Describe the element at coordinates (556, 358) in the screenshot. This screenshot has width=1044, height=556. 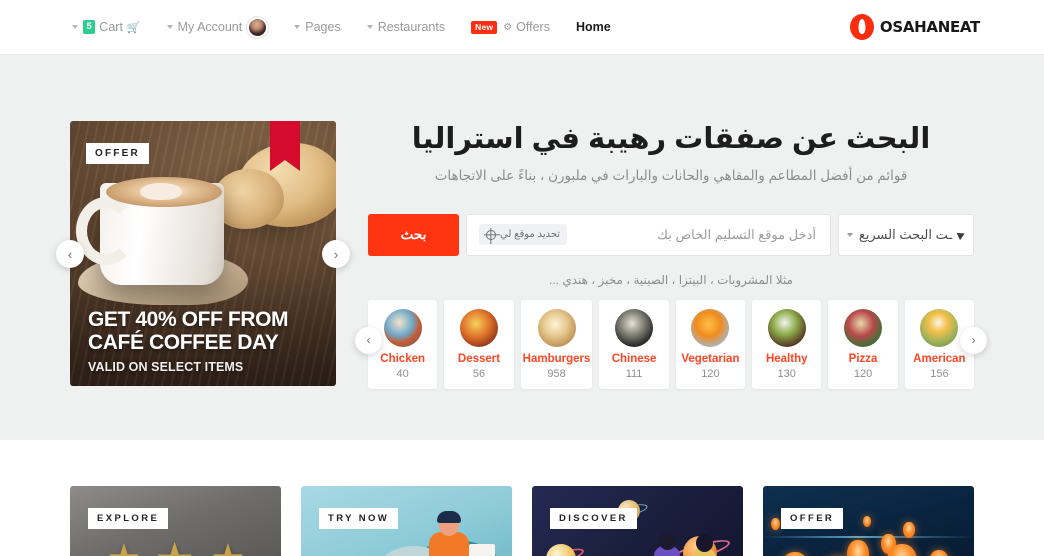
I see `category-name: Hamburgers` at that location.